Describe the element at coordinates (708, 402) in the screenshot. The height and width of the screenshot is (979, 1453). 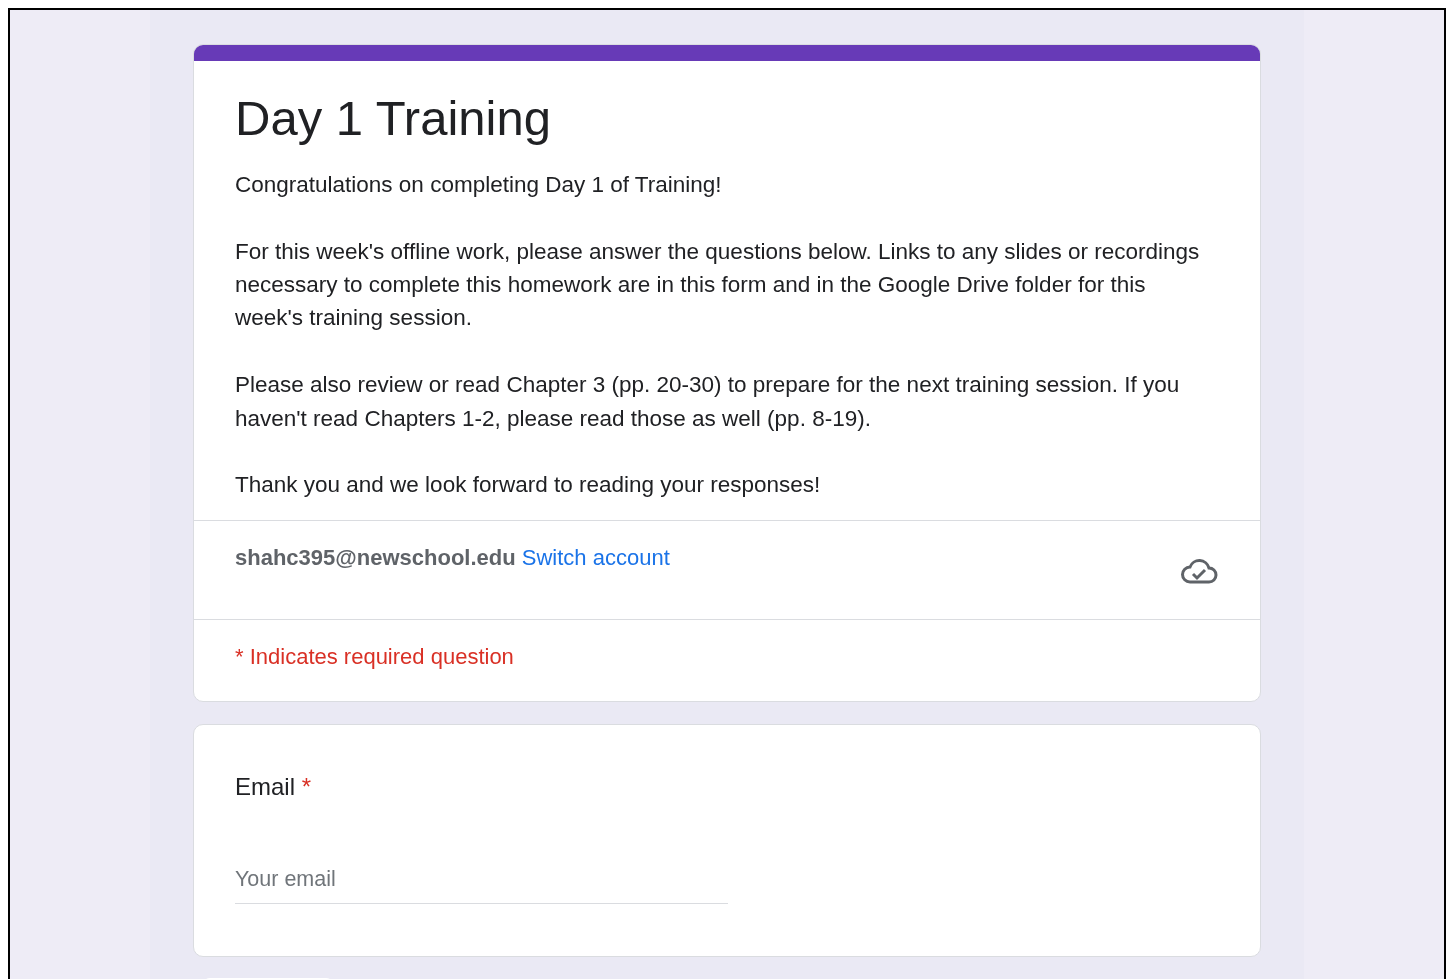
I see `description-paragraph: Please also review or read Chapter 3 (pp. 20-30) to prepare for the next training session. If you haven't read Chapters 1-2, please read those as well (pp. 8-19).` at that location.